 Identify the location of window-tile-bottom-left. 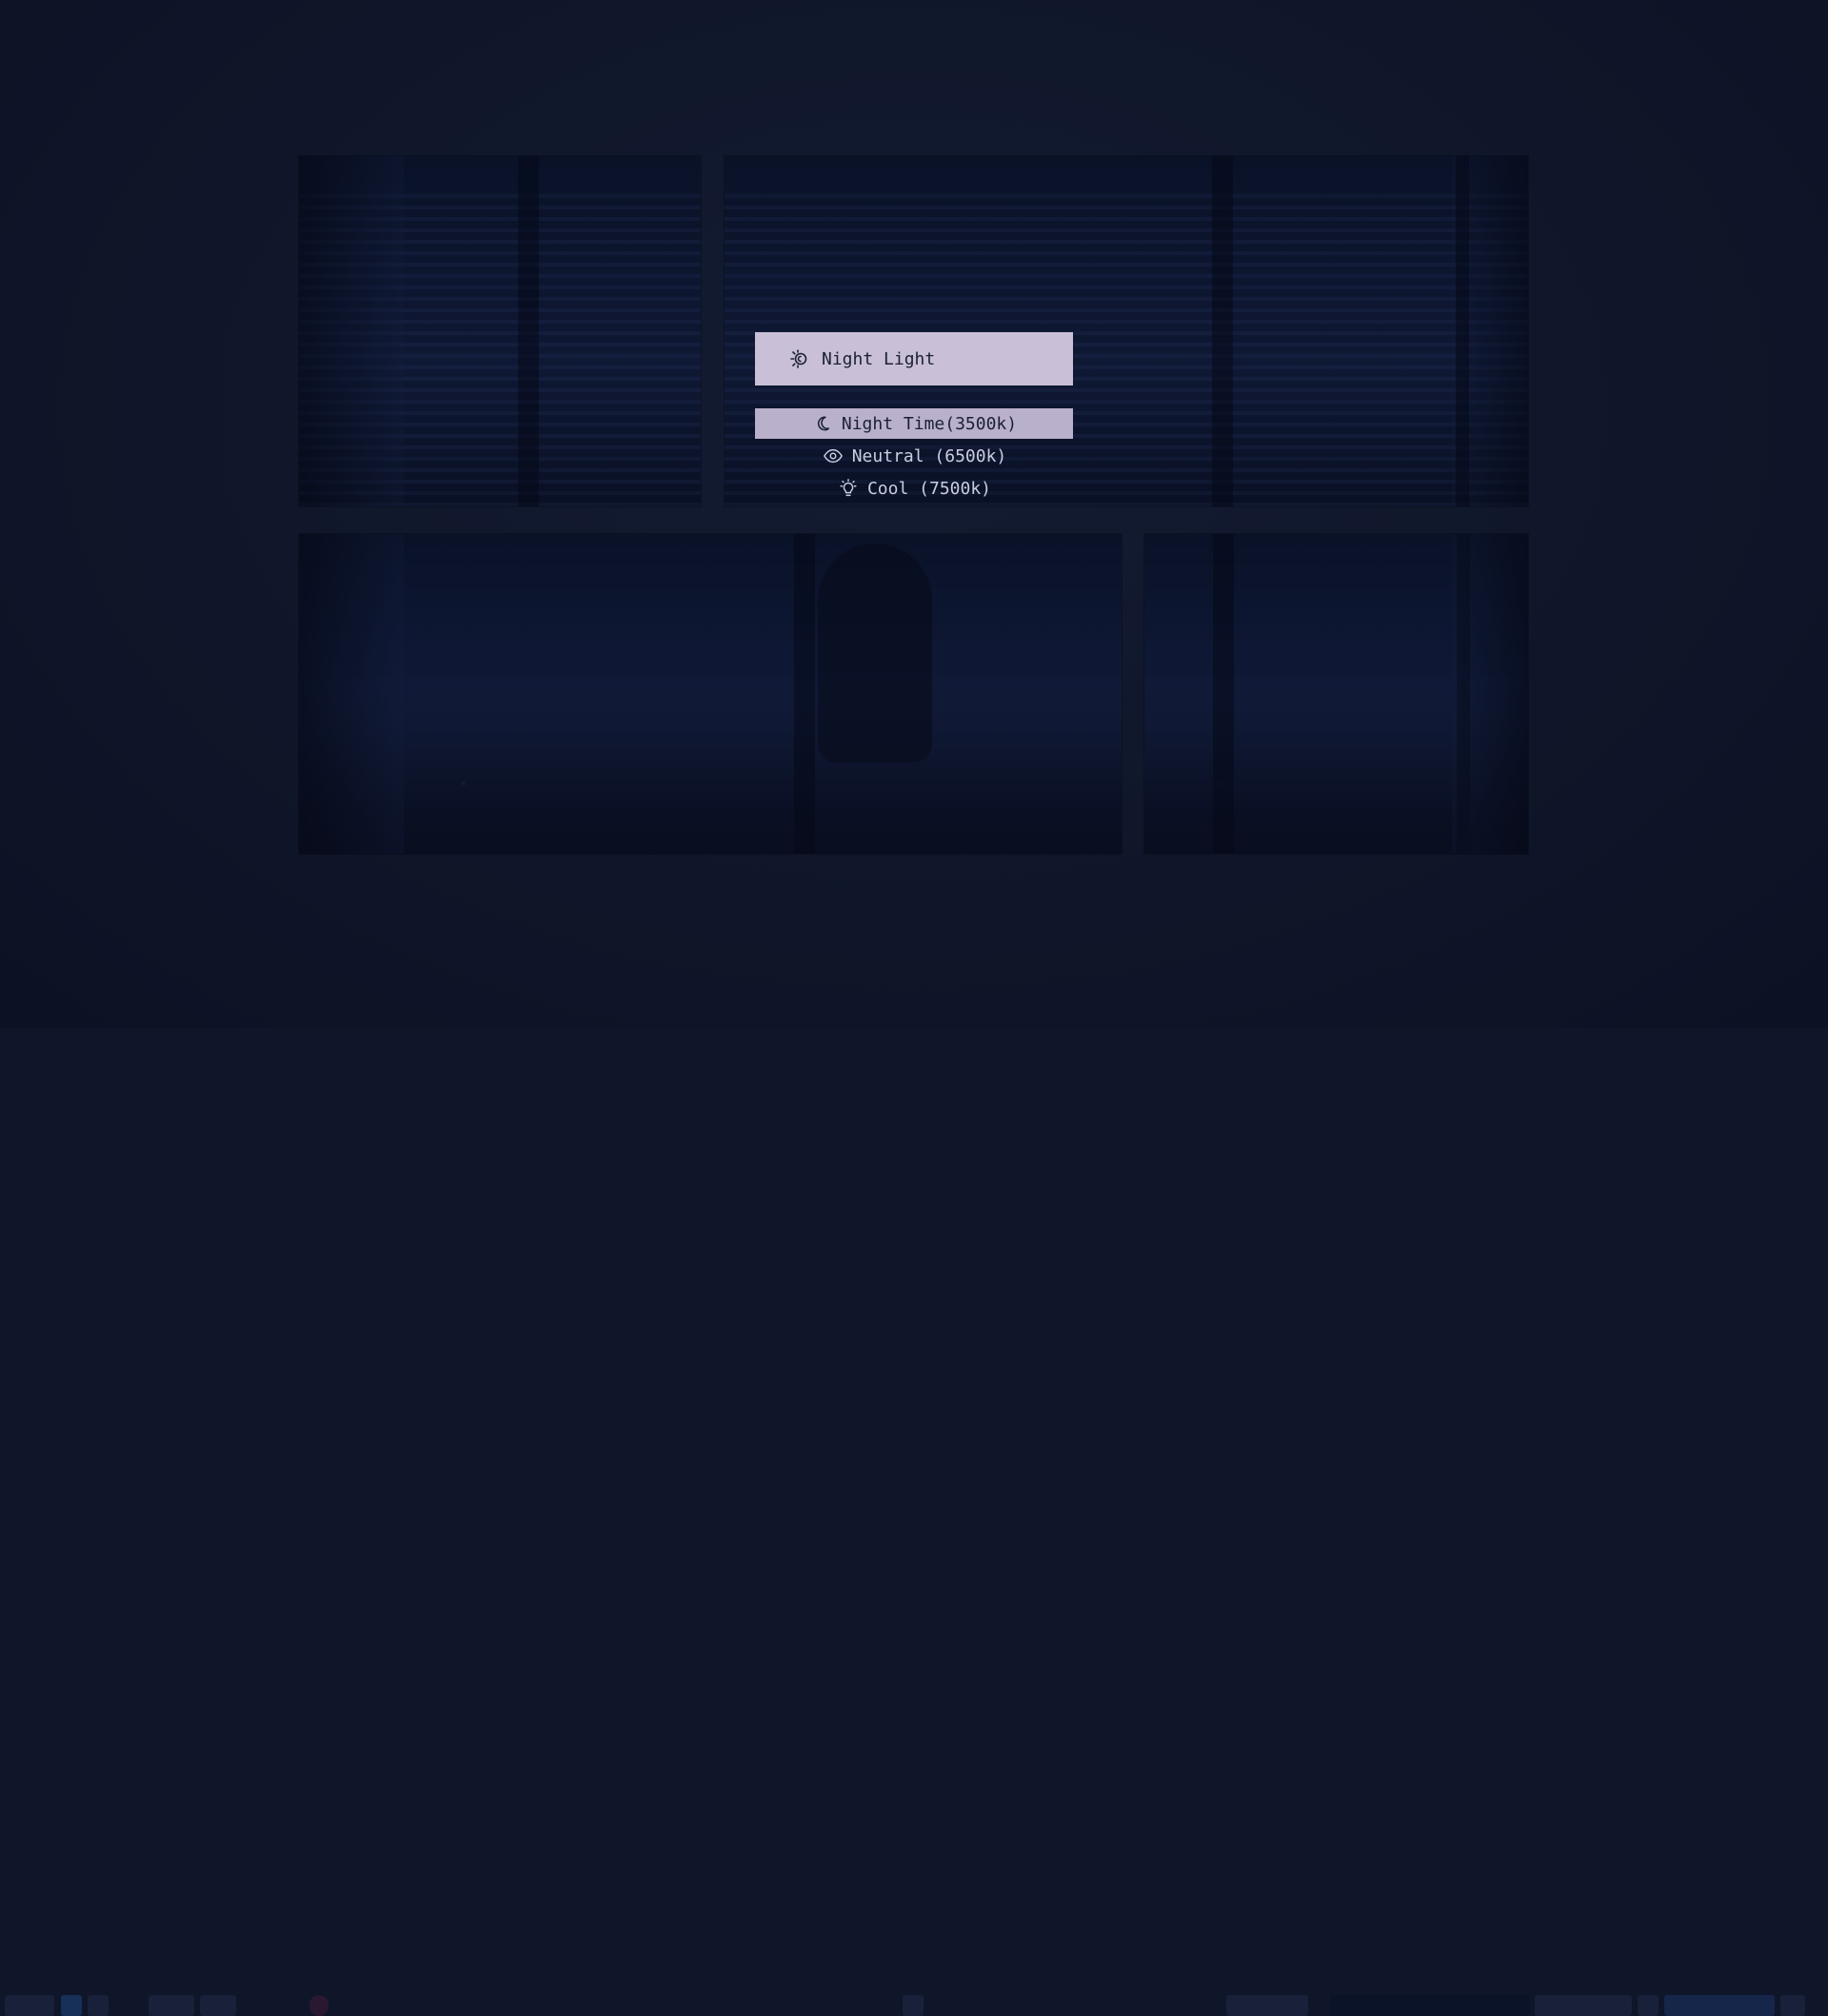
(710, 694).